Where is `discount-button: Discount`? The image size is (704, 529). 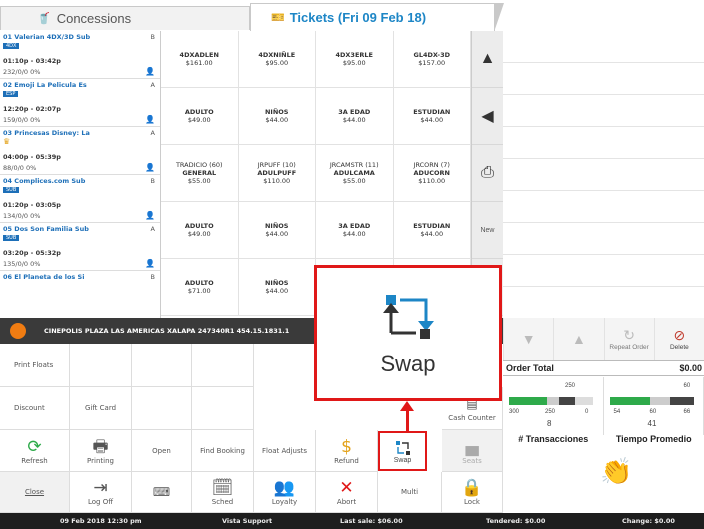
discount-button: Discount is located at coordinates (35, 408).